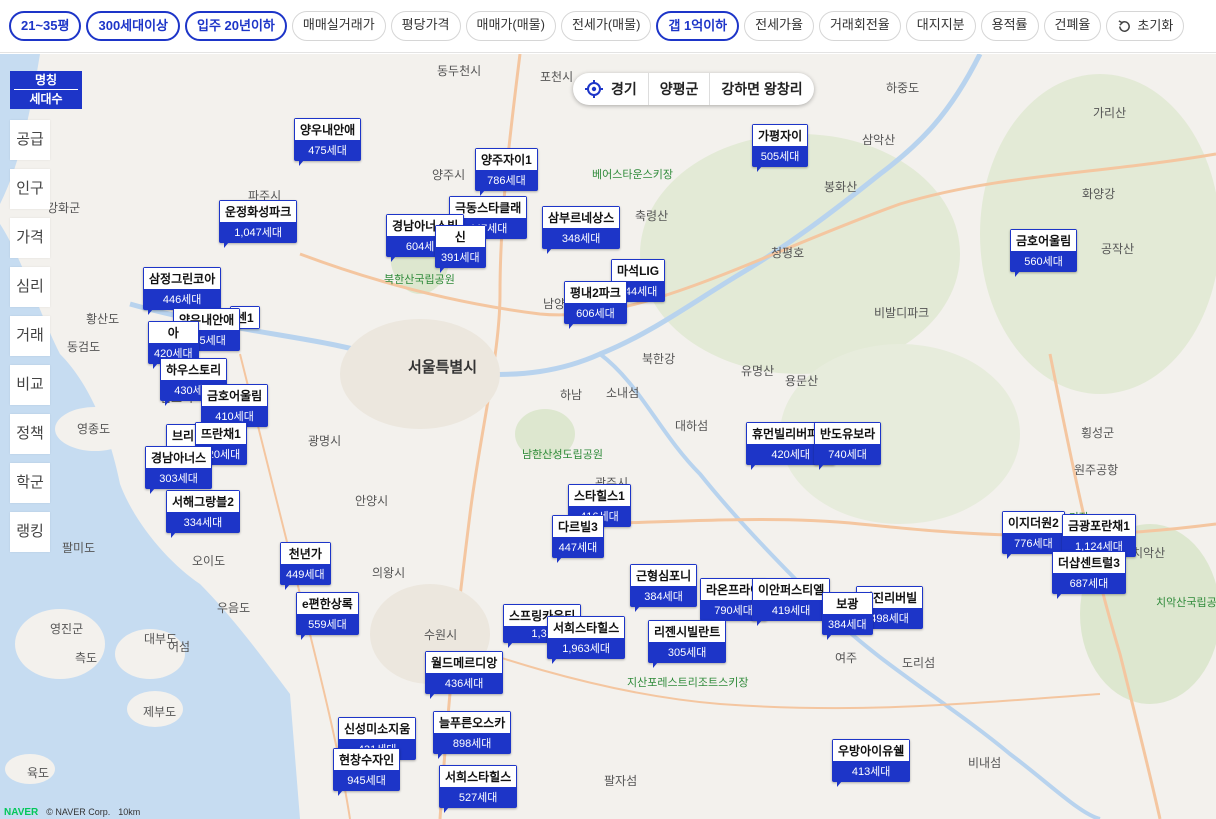  Describe the element at coordinates (133, 26) in the screenshot. I see `filter-chip: 300세대이상` at that location.